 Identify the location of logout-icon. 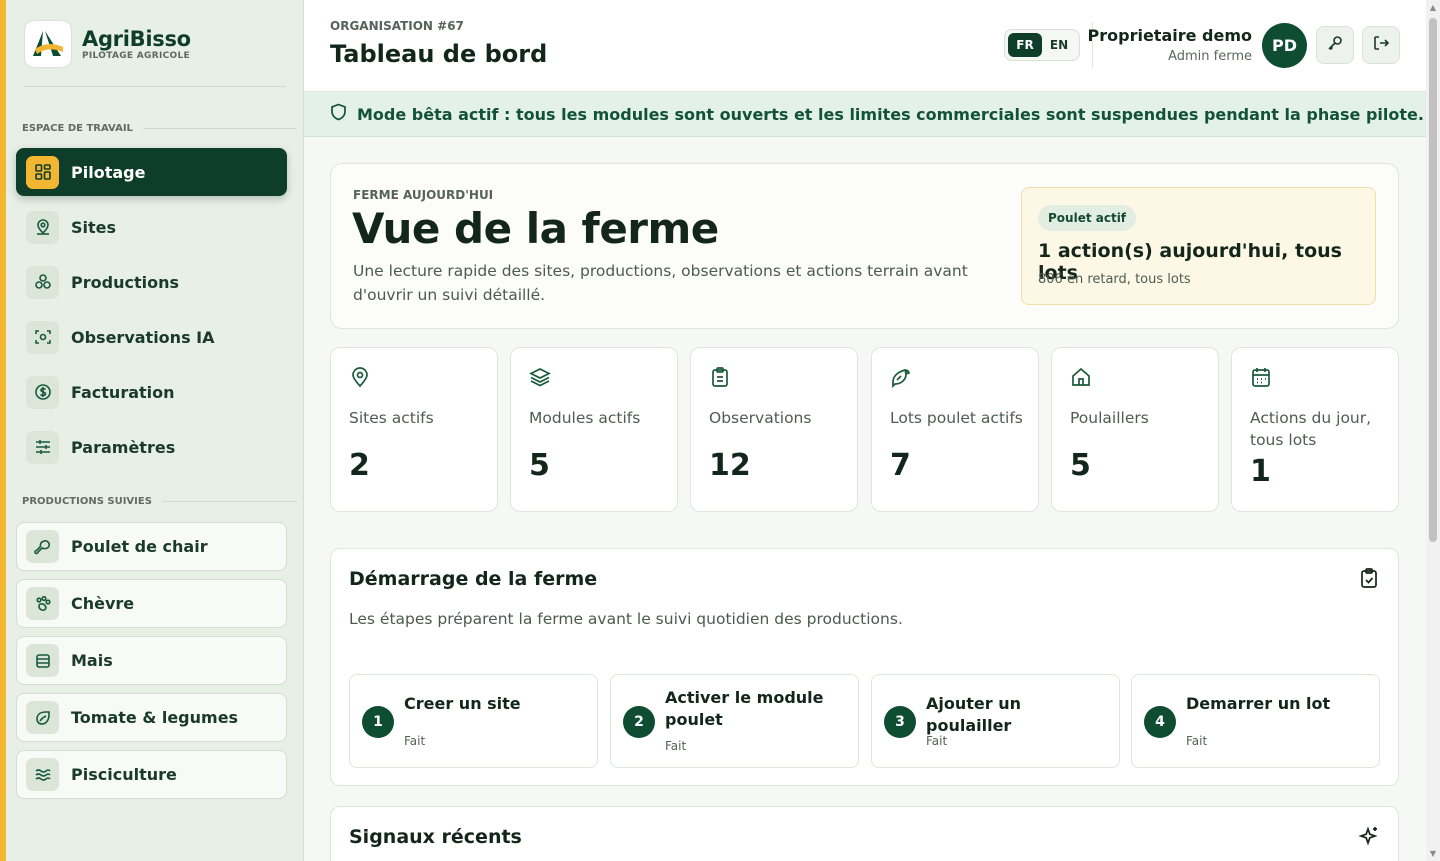
(1381, 45).